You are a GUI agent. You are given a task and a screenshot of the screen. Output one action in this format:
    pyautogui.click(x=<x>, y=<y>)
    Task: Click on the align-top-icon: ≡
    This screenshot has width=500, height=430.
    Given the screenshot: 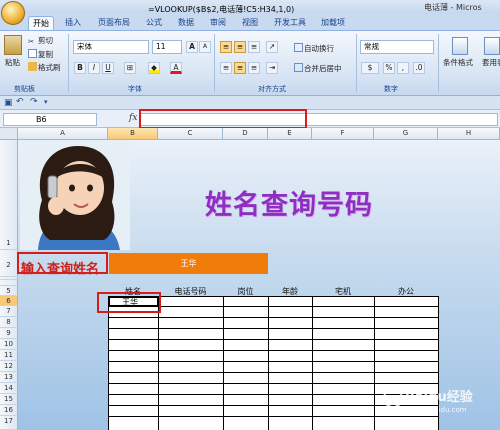 What is the action you would take?
    pyautogui.click(x=226, y=46)
    